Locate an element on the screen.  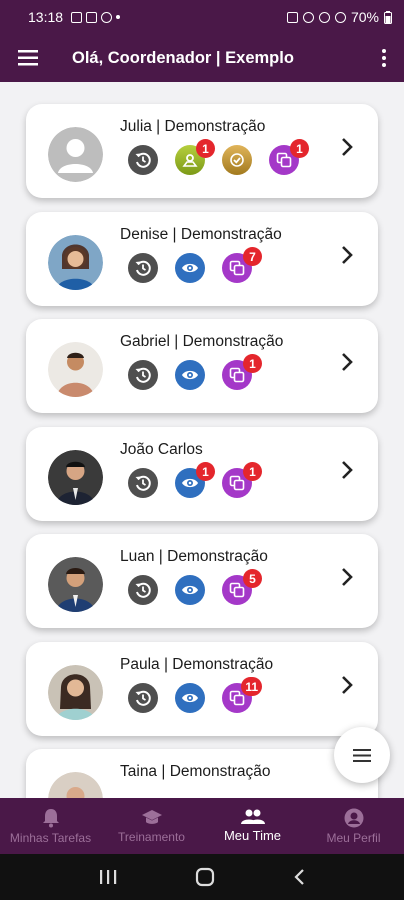
nav-meu-time: Meu Time is located at coordinates (252, 826).